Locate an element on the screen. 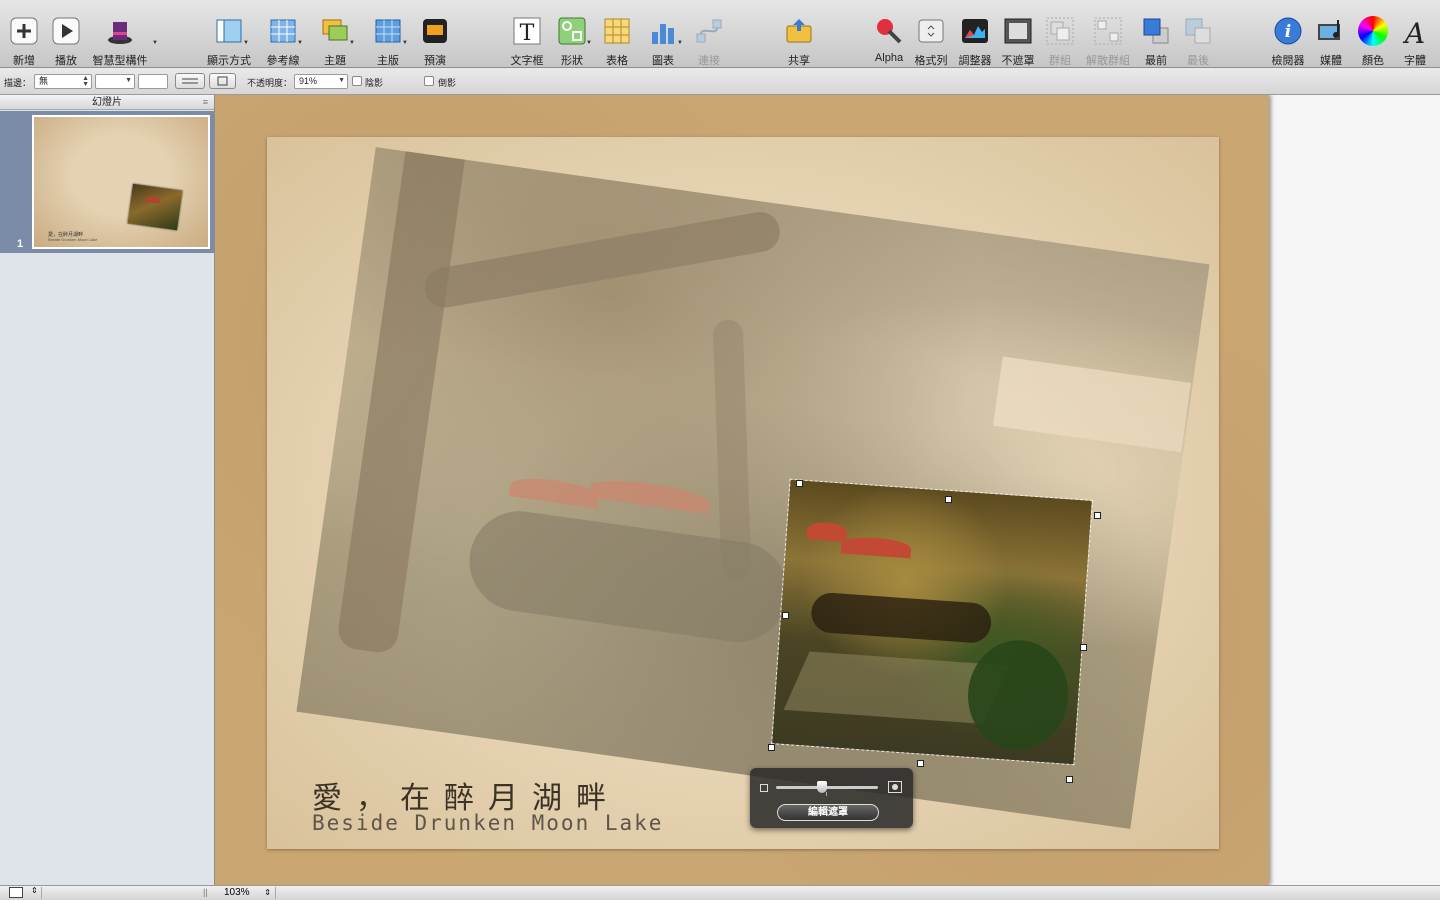 This screenshot has height=900, width=1440. view-caret-icon: ▼ is located at coordinates (246, 43).